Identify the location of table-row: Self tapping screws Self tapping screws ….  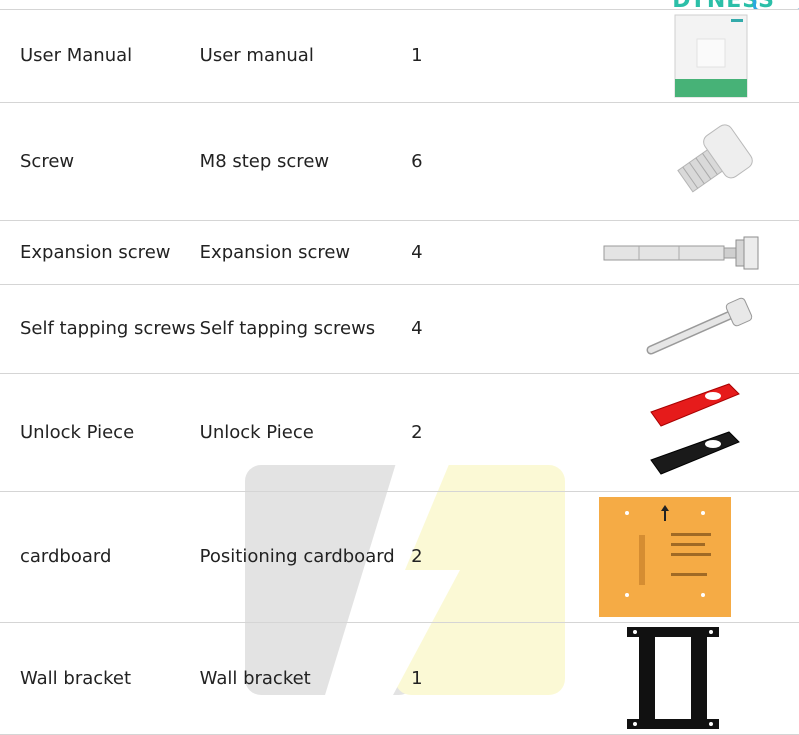
(399, 329).